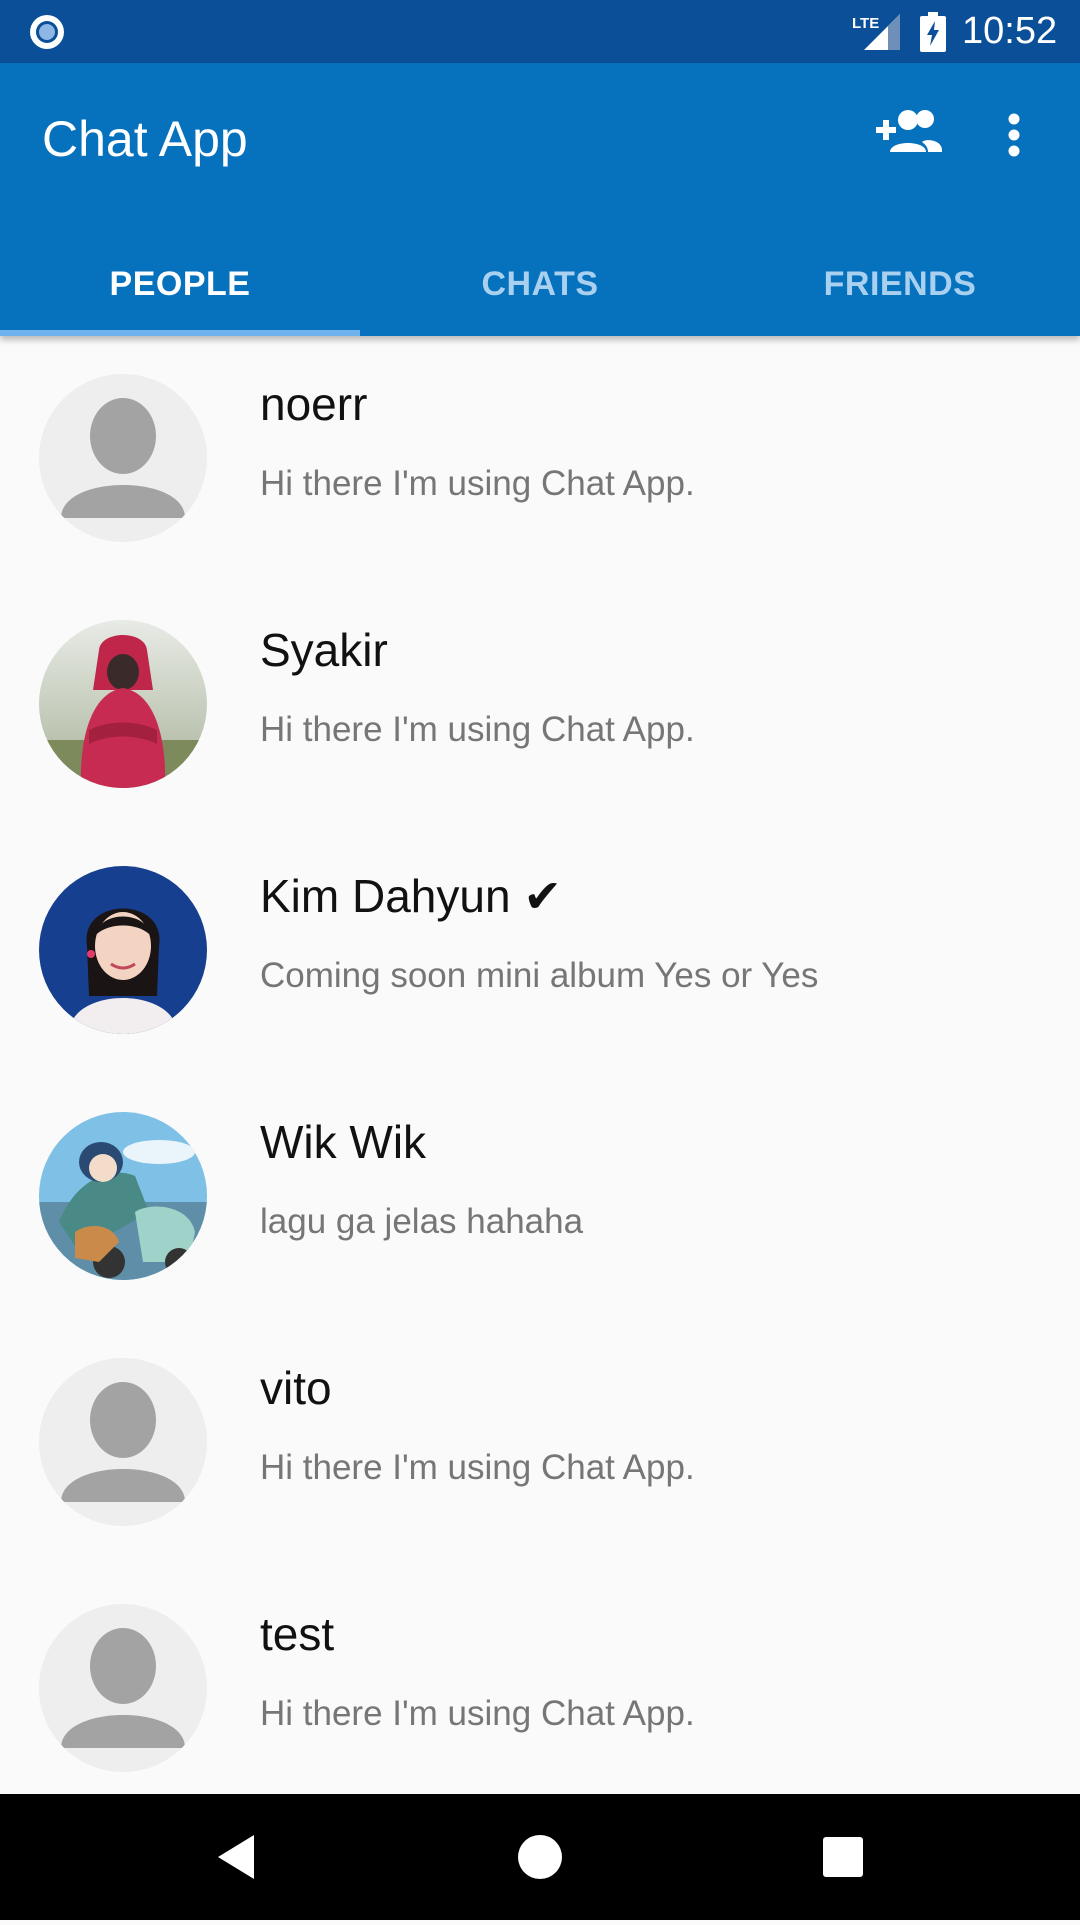 The image size is (1080, 1925). Describe the element at coordinates (145, 139) in the screenshot. I see `app-title: Chat App` at that location.